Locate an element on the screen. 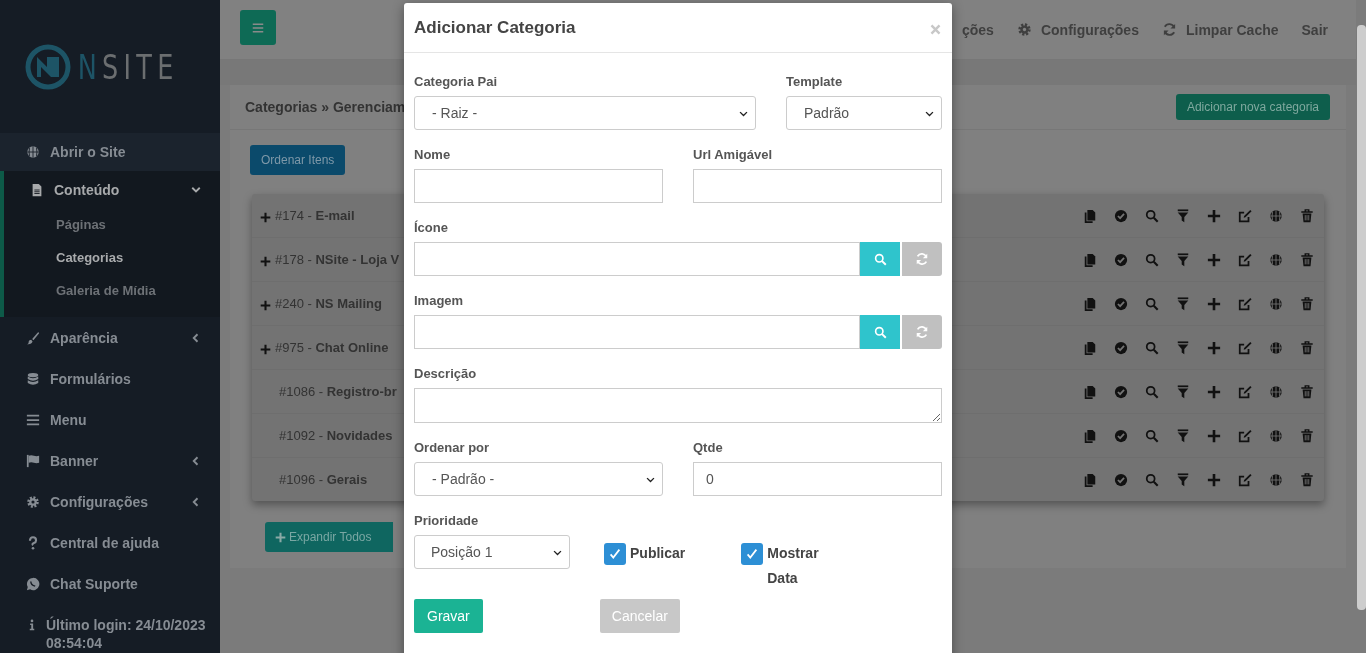 This screenshot has height=653, width=1366. expand-all-button: Expandir Todos is located at coordinates (329, 537).